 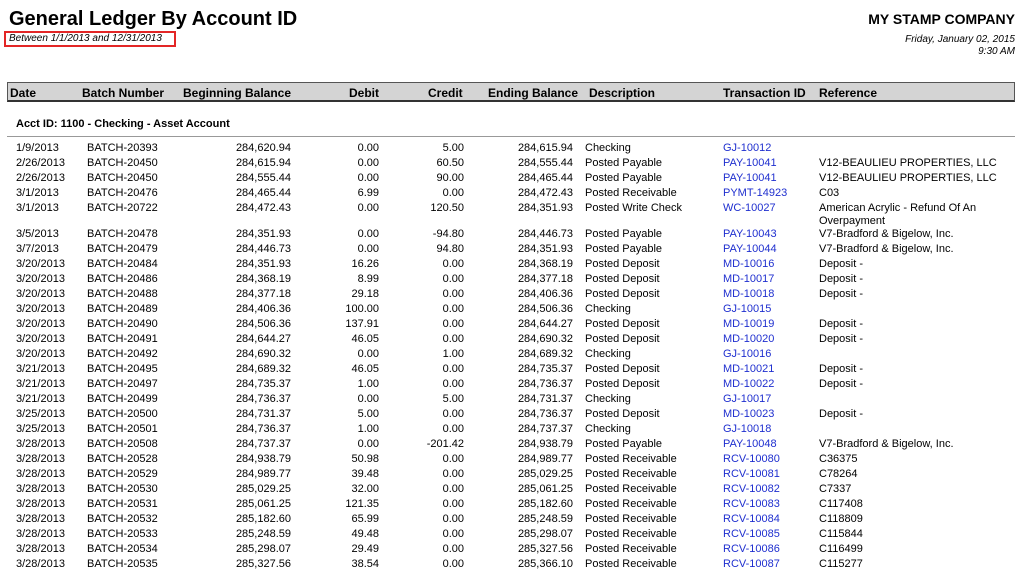 I want to click on row-transaction-link: GJ-10015, so click(x=747, y=309).